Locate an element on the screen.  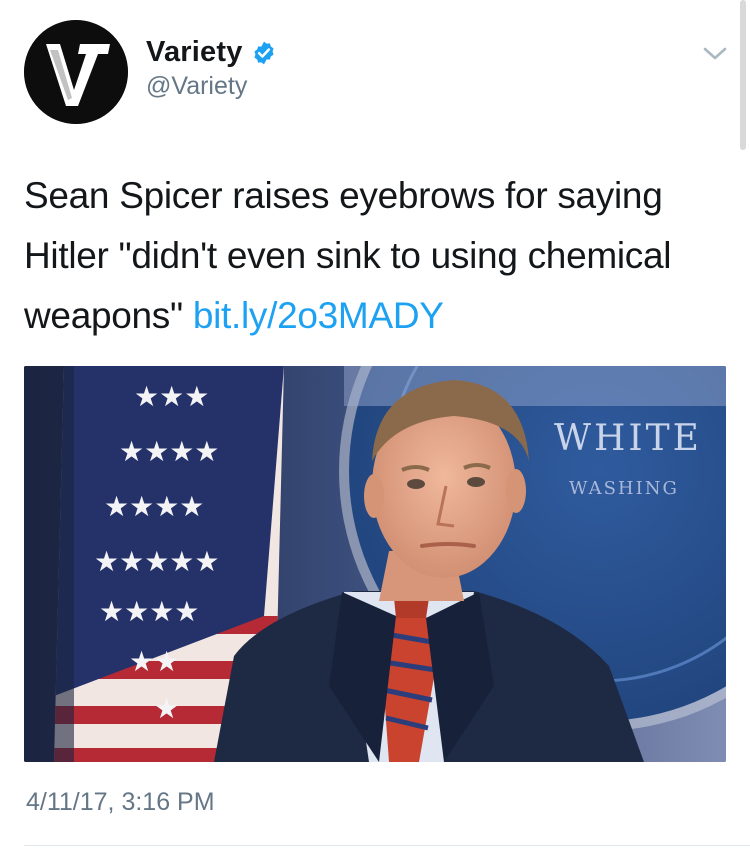
verified-badge-icon is located at coordinates (263, 52).